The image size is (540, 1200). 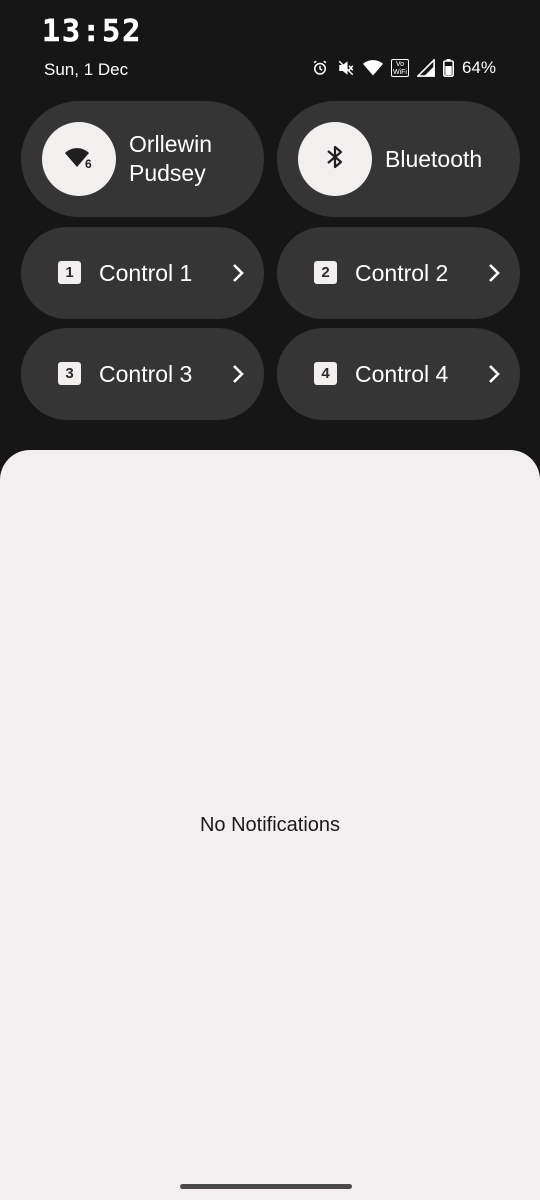 I want to click on status-date: Sun, 1 Dec, so click(x=86, y=70).